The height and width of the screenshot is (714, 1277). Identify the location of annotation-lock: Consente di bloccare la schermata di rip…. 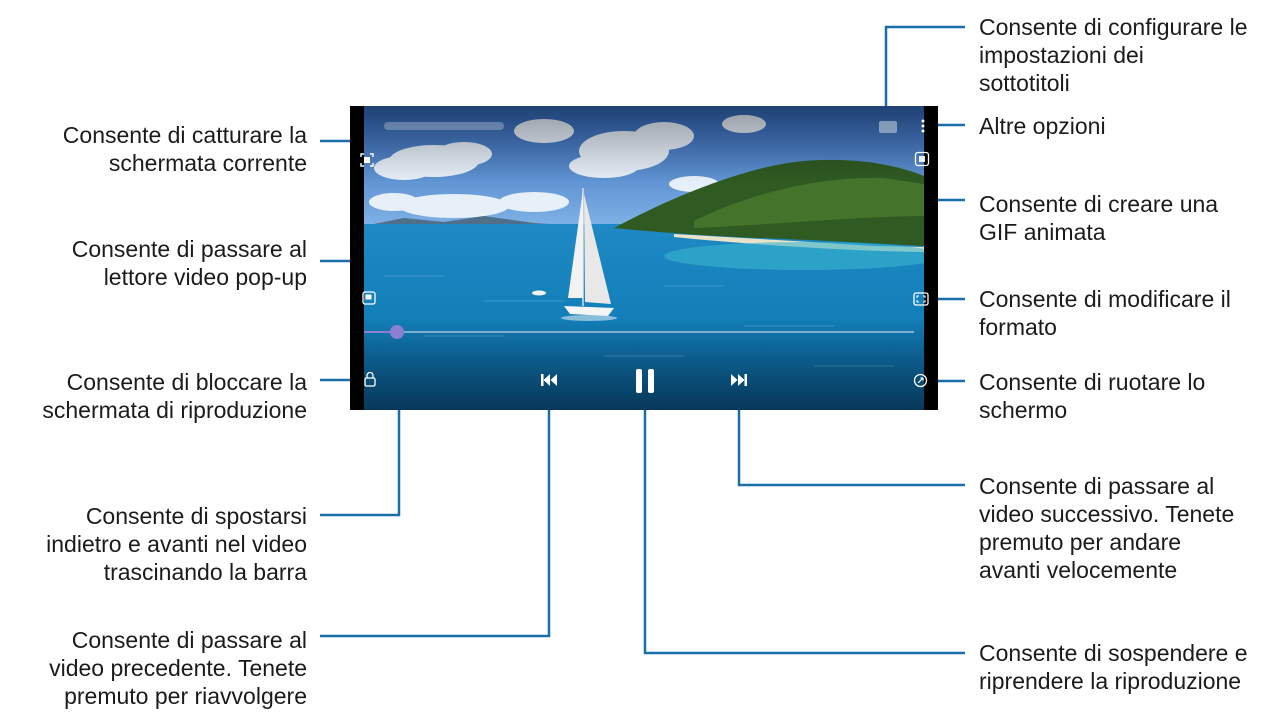
(174, 396).